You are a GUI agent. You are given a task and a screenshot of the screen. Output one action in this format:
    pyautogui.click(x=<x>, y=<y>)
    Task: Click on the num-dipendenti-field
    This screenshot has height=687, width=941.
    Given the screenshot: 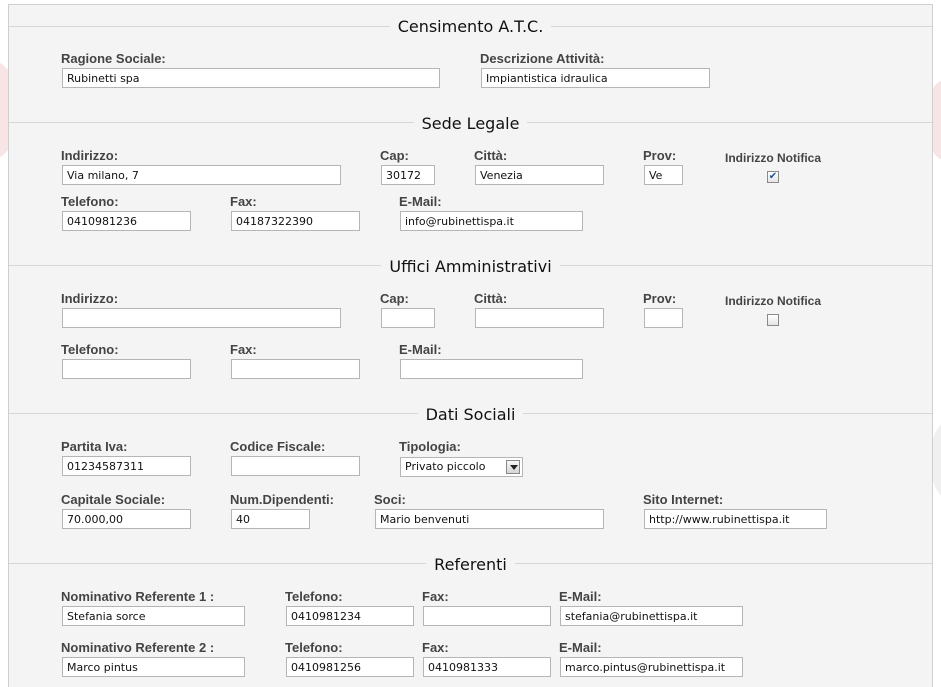 What is the action you would take?
    pyautogui.click(x=270, y=519)
    